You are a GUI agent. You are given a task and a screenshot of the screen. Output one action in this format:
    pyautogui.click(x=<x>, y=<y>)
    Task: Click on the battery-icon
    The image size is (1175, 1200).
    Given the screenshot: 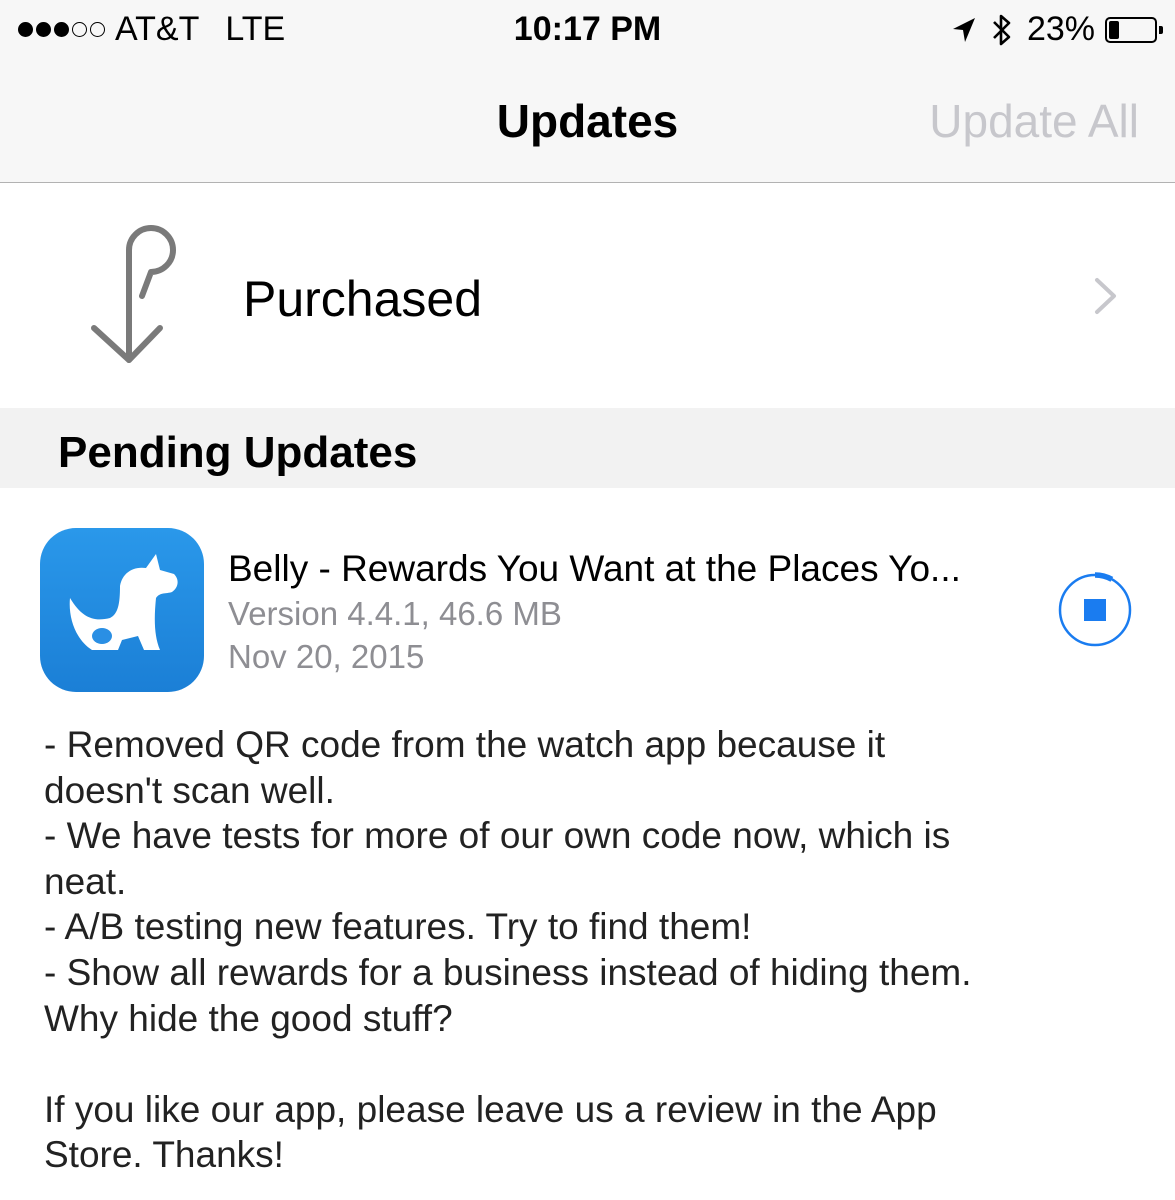 What is the action you would take?
    pyautogui.click(x=1134, y=29)
    